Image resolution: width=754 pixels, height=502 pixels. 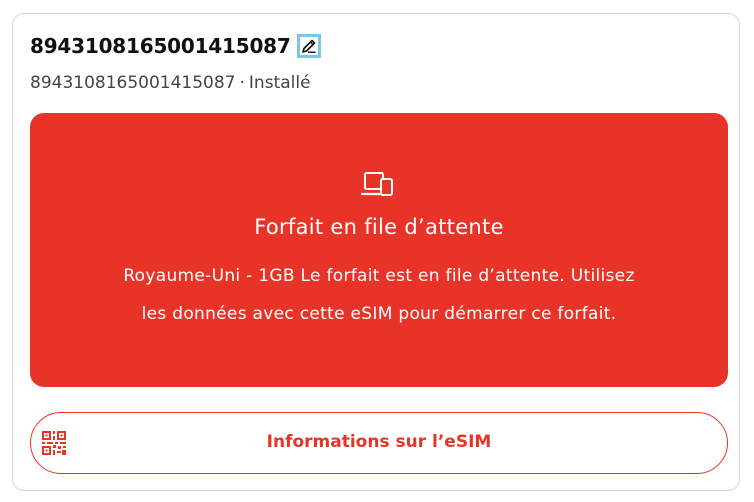 I want to click on esim-status: Installé, so click(x=279, y=83).